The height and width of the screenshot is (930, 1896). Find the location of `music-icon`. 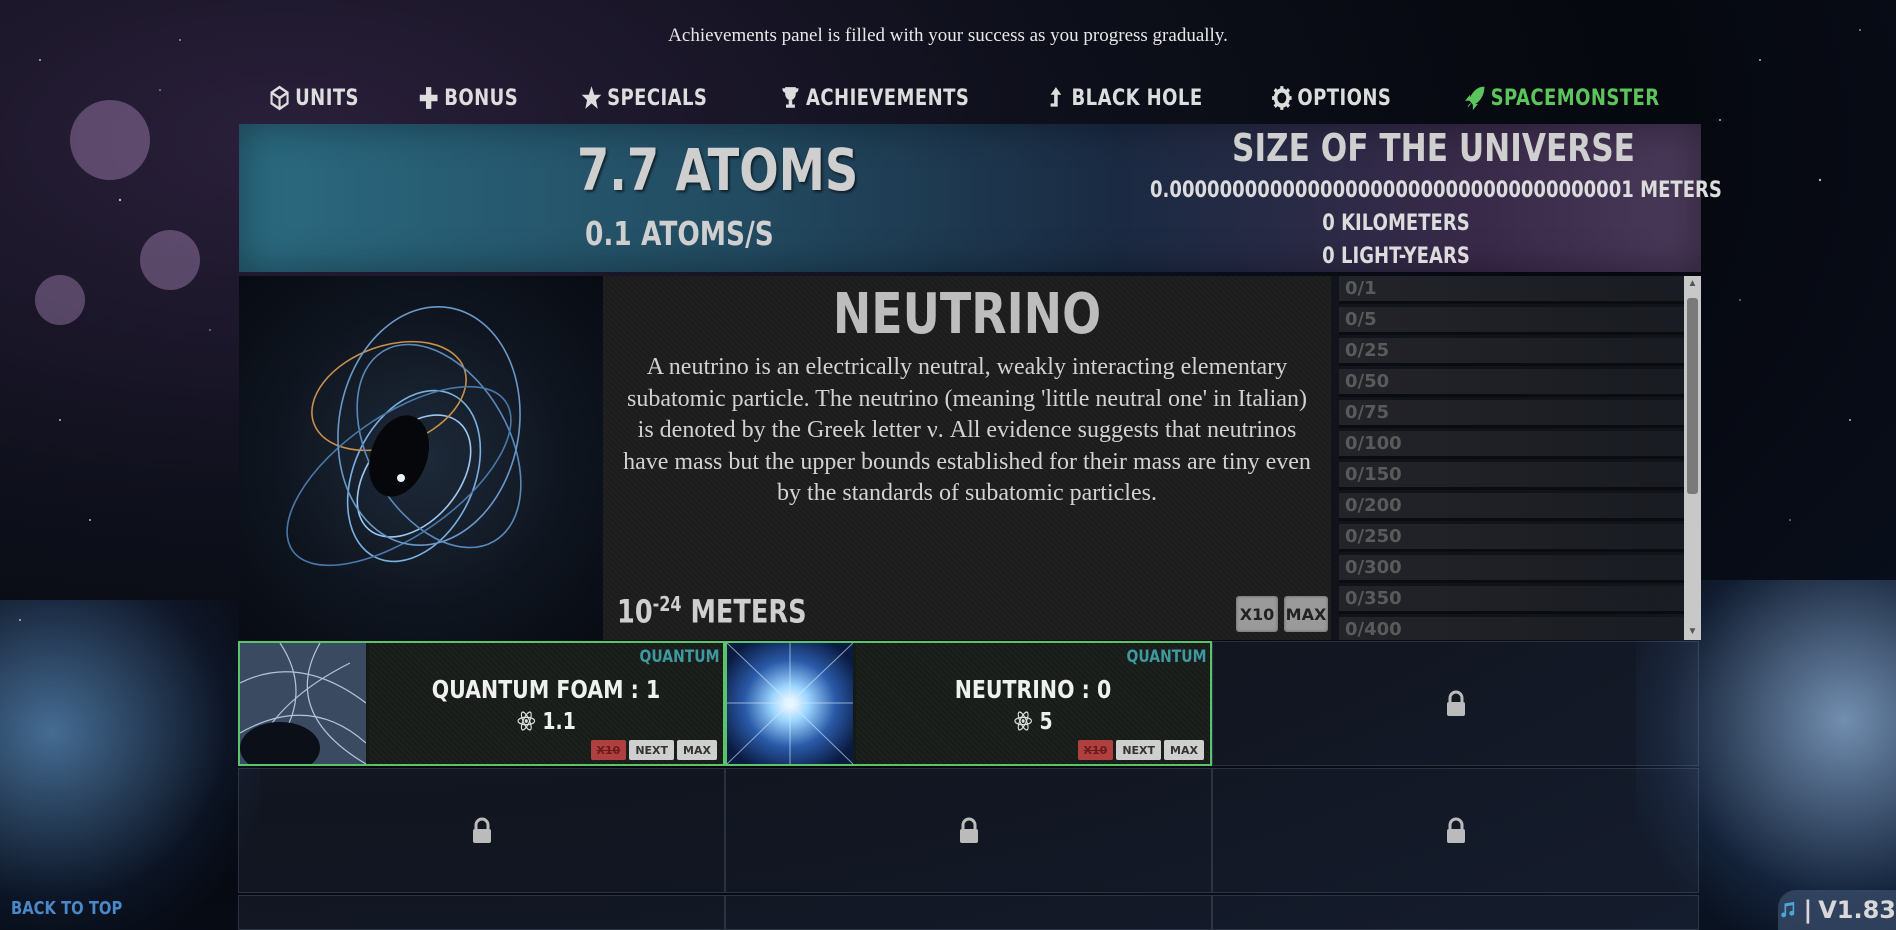

music-icon is located at coordinates (1787, 910).